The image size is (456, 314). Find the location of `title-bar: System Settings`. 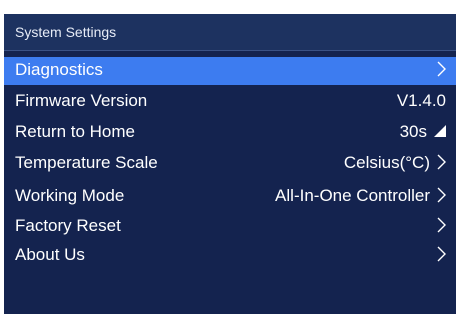

title-bar: System Settings is located at coordinates (230, 32).